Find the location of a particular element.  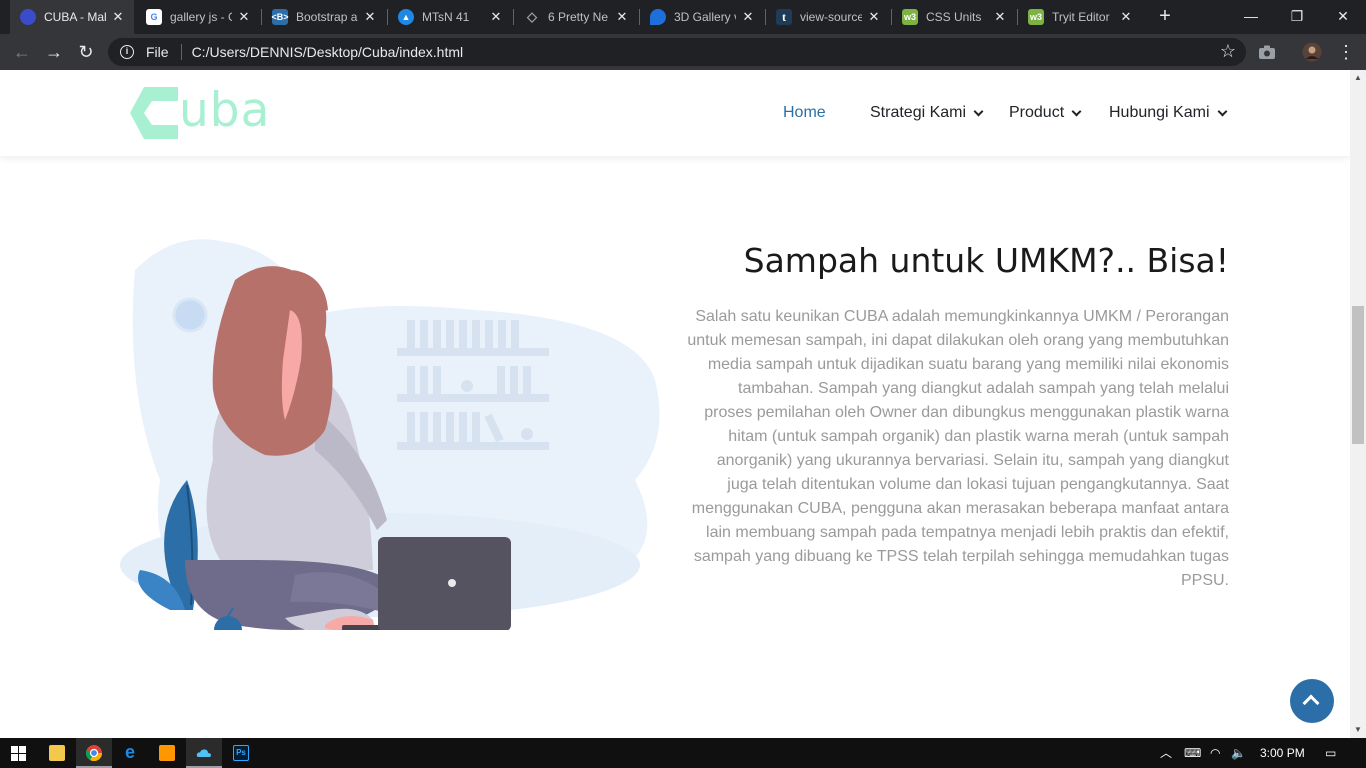

tab-title: CSS Units is located at coordinates (954, 17).